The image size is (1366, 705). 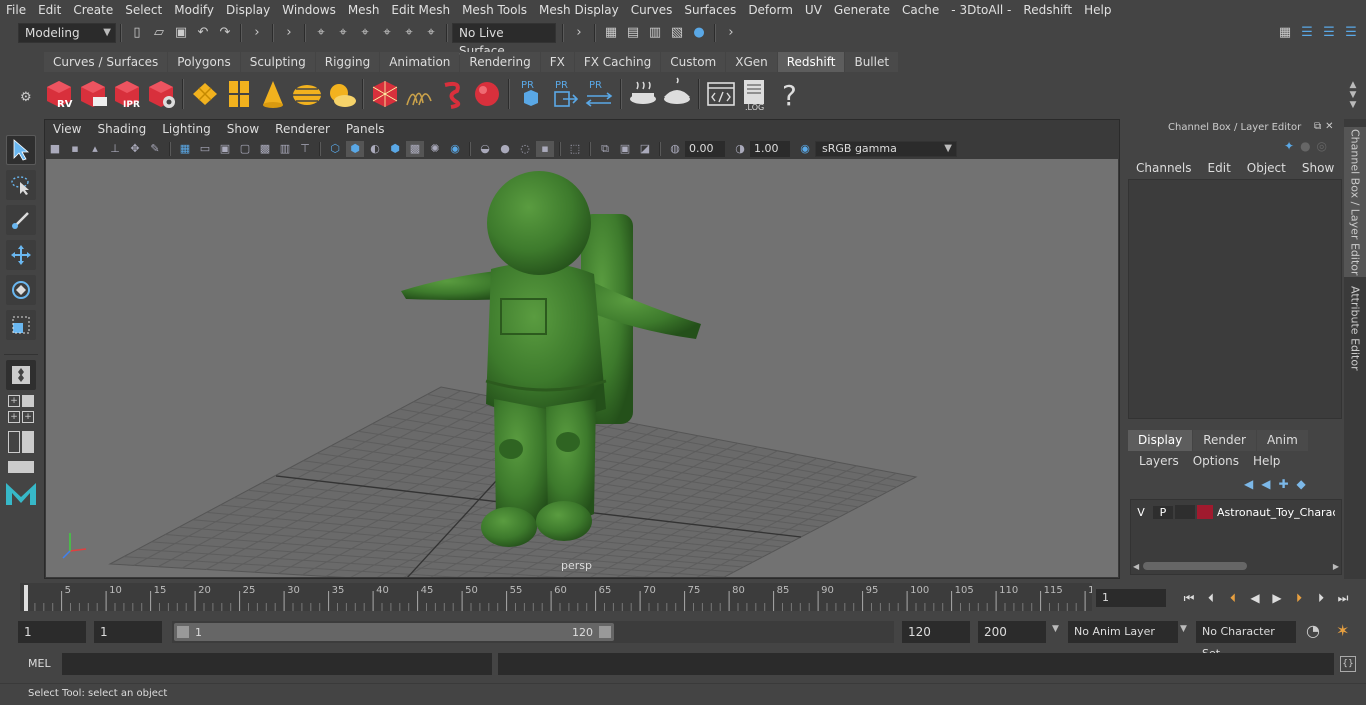 I want to click on new-layer-icon: ✚, so click(x=1283, y=484).